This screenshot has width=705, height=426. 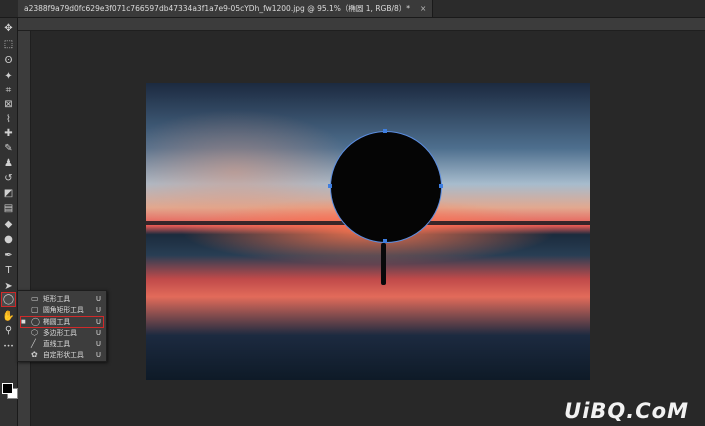 I want to click on ellipse-tool-button: ◯, so click(x=8, y=299).